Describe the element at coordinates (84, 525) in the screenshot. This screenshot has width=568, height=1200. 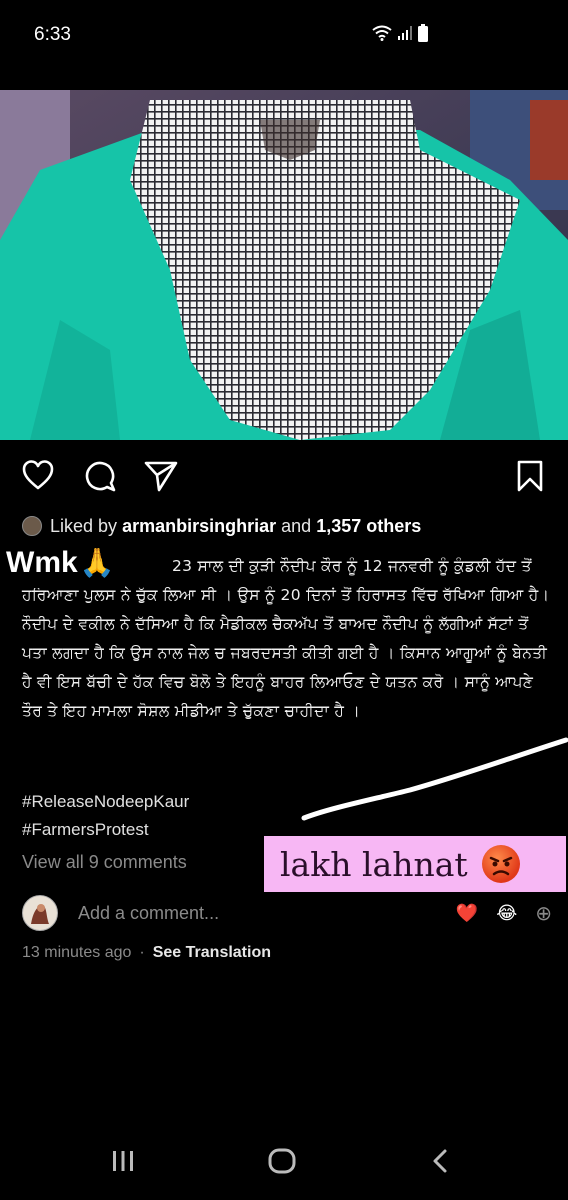
I see `liked-prefix: Liked by` at that location.